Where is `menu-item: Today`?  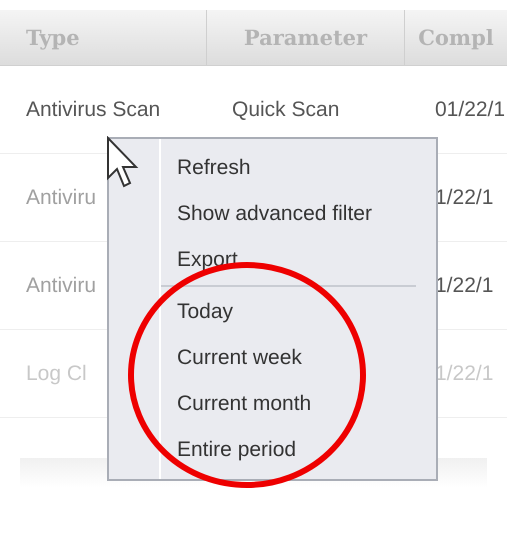
menu-item: Today is located at coordinates (298, 312).